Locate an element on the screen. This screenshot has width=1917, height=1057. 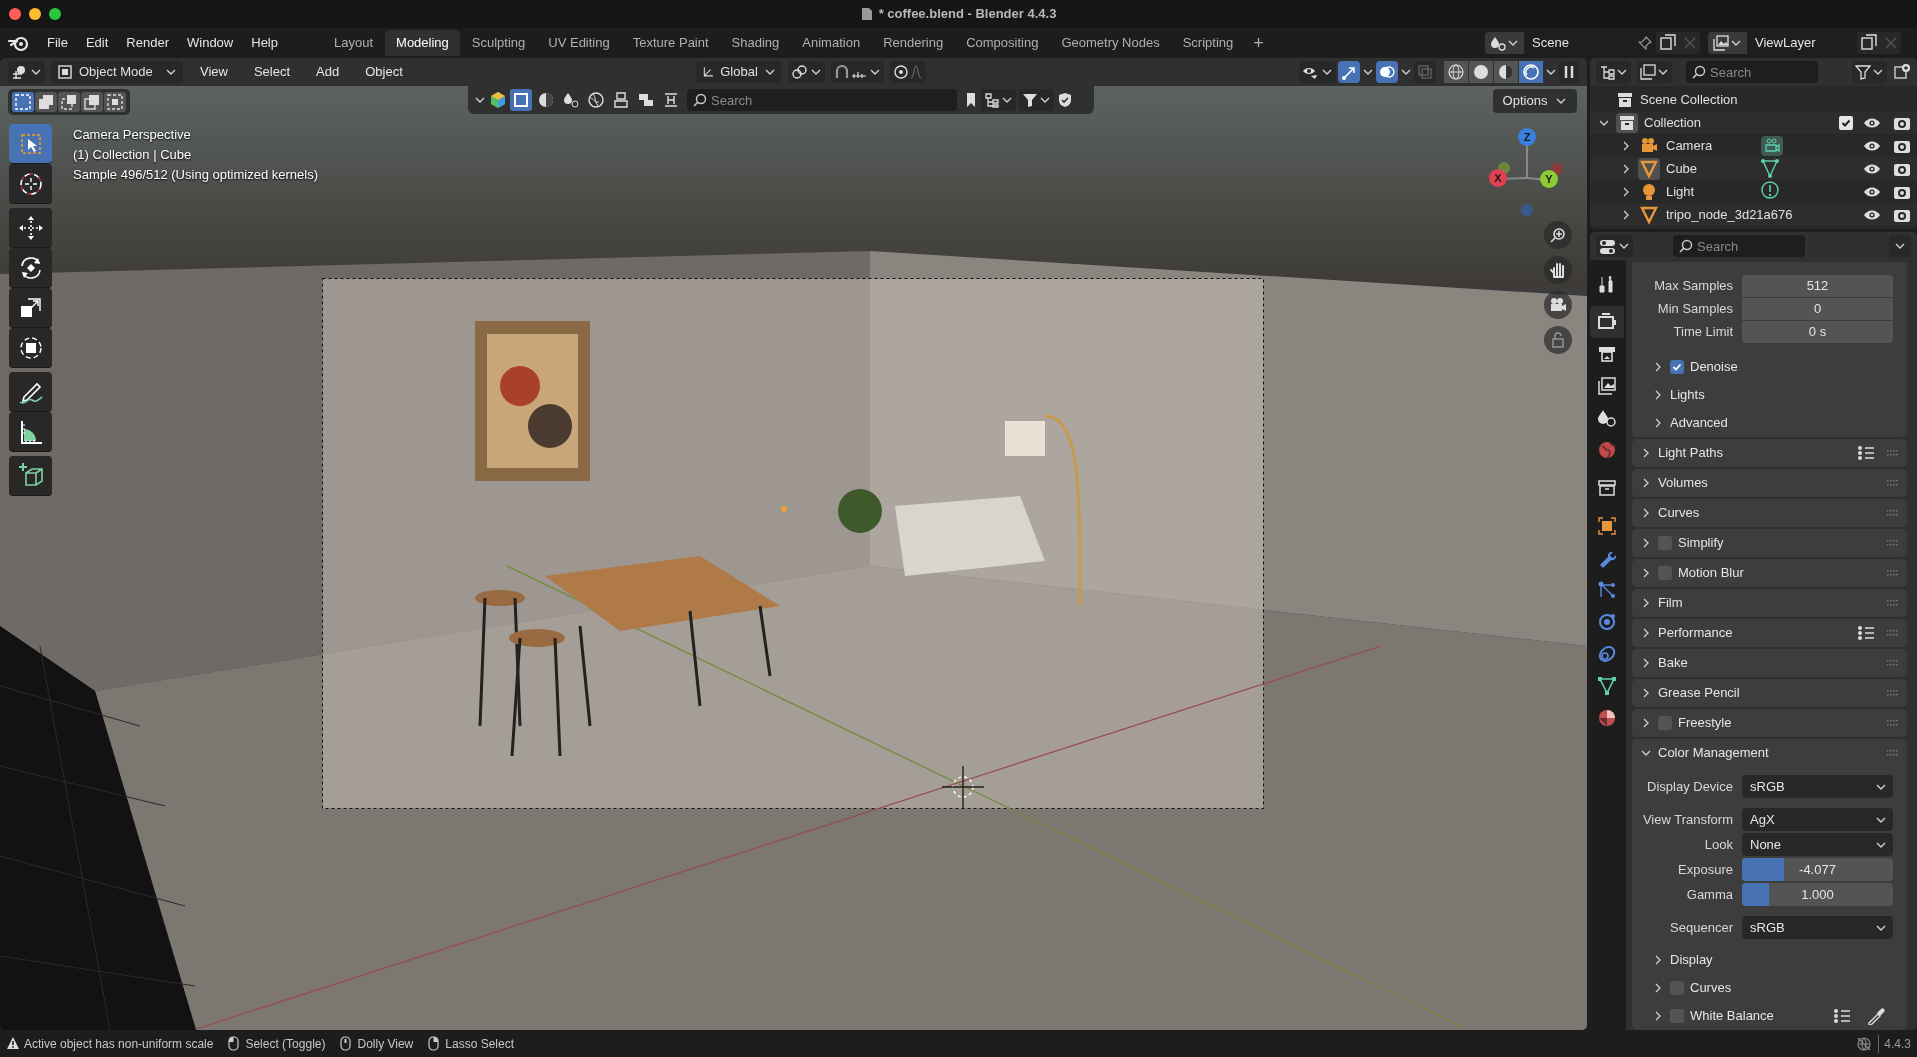
version-text: 4.4.3 is located at coordinates (1894, 1043).